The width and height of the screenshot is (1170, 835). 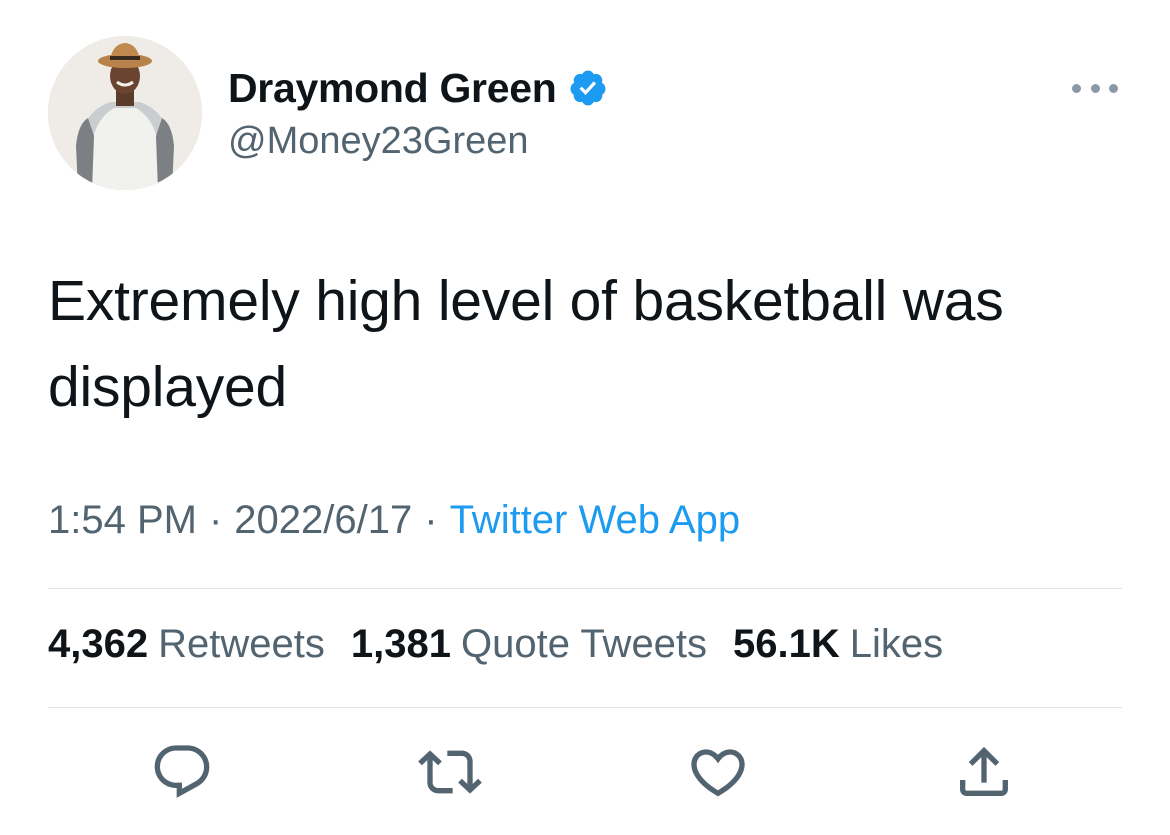 What do you see at coordinates (595, 520) in the screenshot?
I see `source-link: Twitter Web App` at bounding box center [595, 520].